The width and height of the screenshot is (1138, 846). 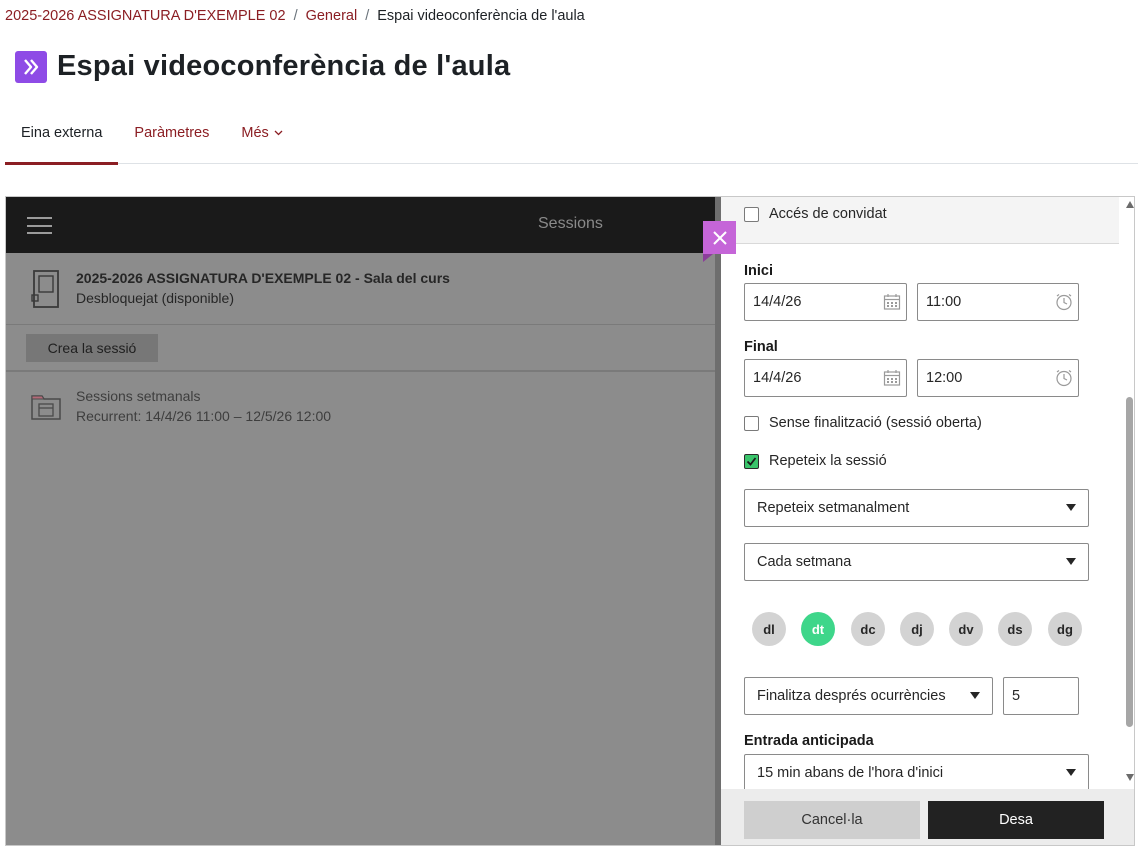 What do you see at coordinates (46, 291) in the screenshot?
I see `door-icon` at bounding box center [46, 291].